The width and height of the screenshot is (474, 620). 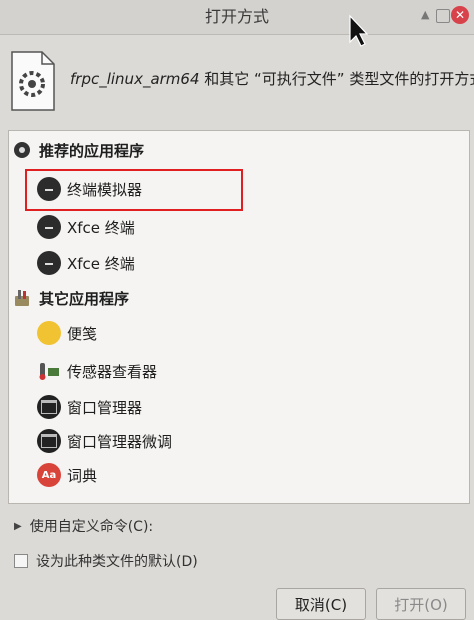 What do you see at coordinates (18, 526) in the screenshot?
I see `expander-arrow-icon: ▶` at bounding box center [18, 526].